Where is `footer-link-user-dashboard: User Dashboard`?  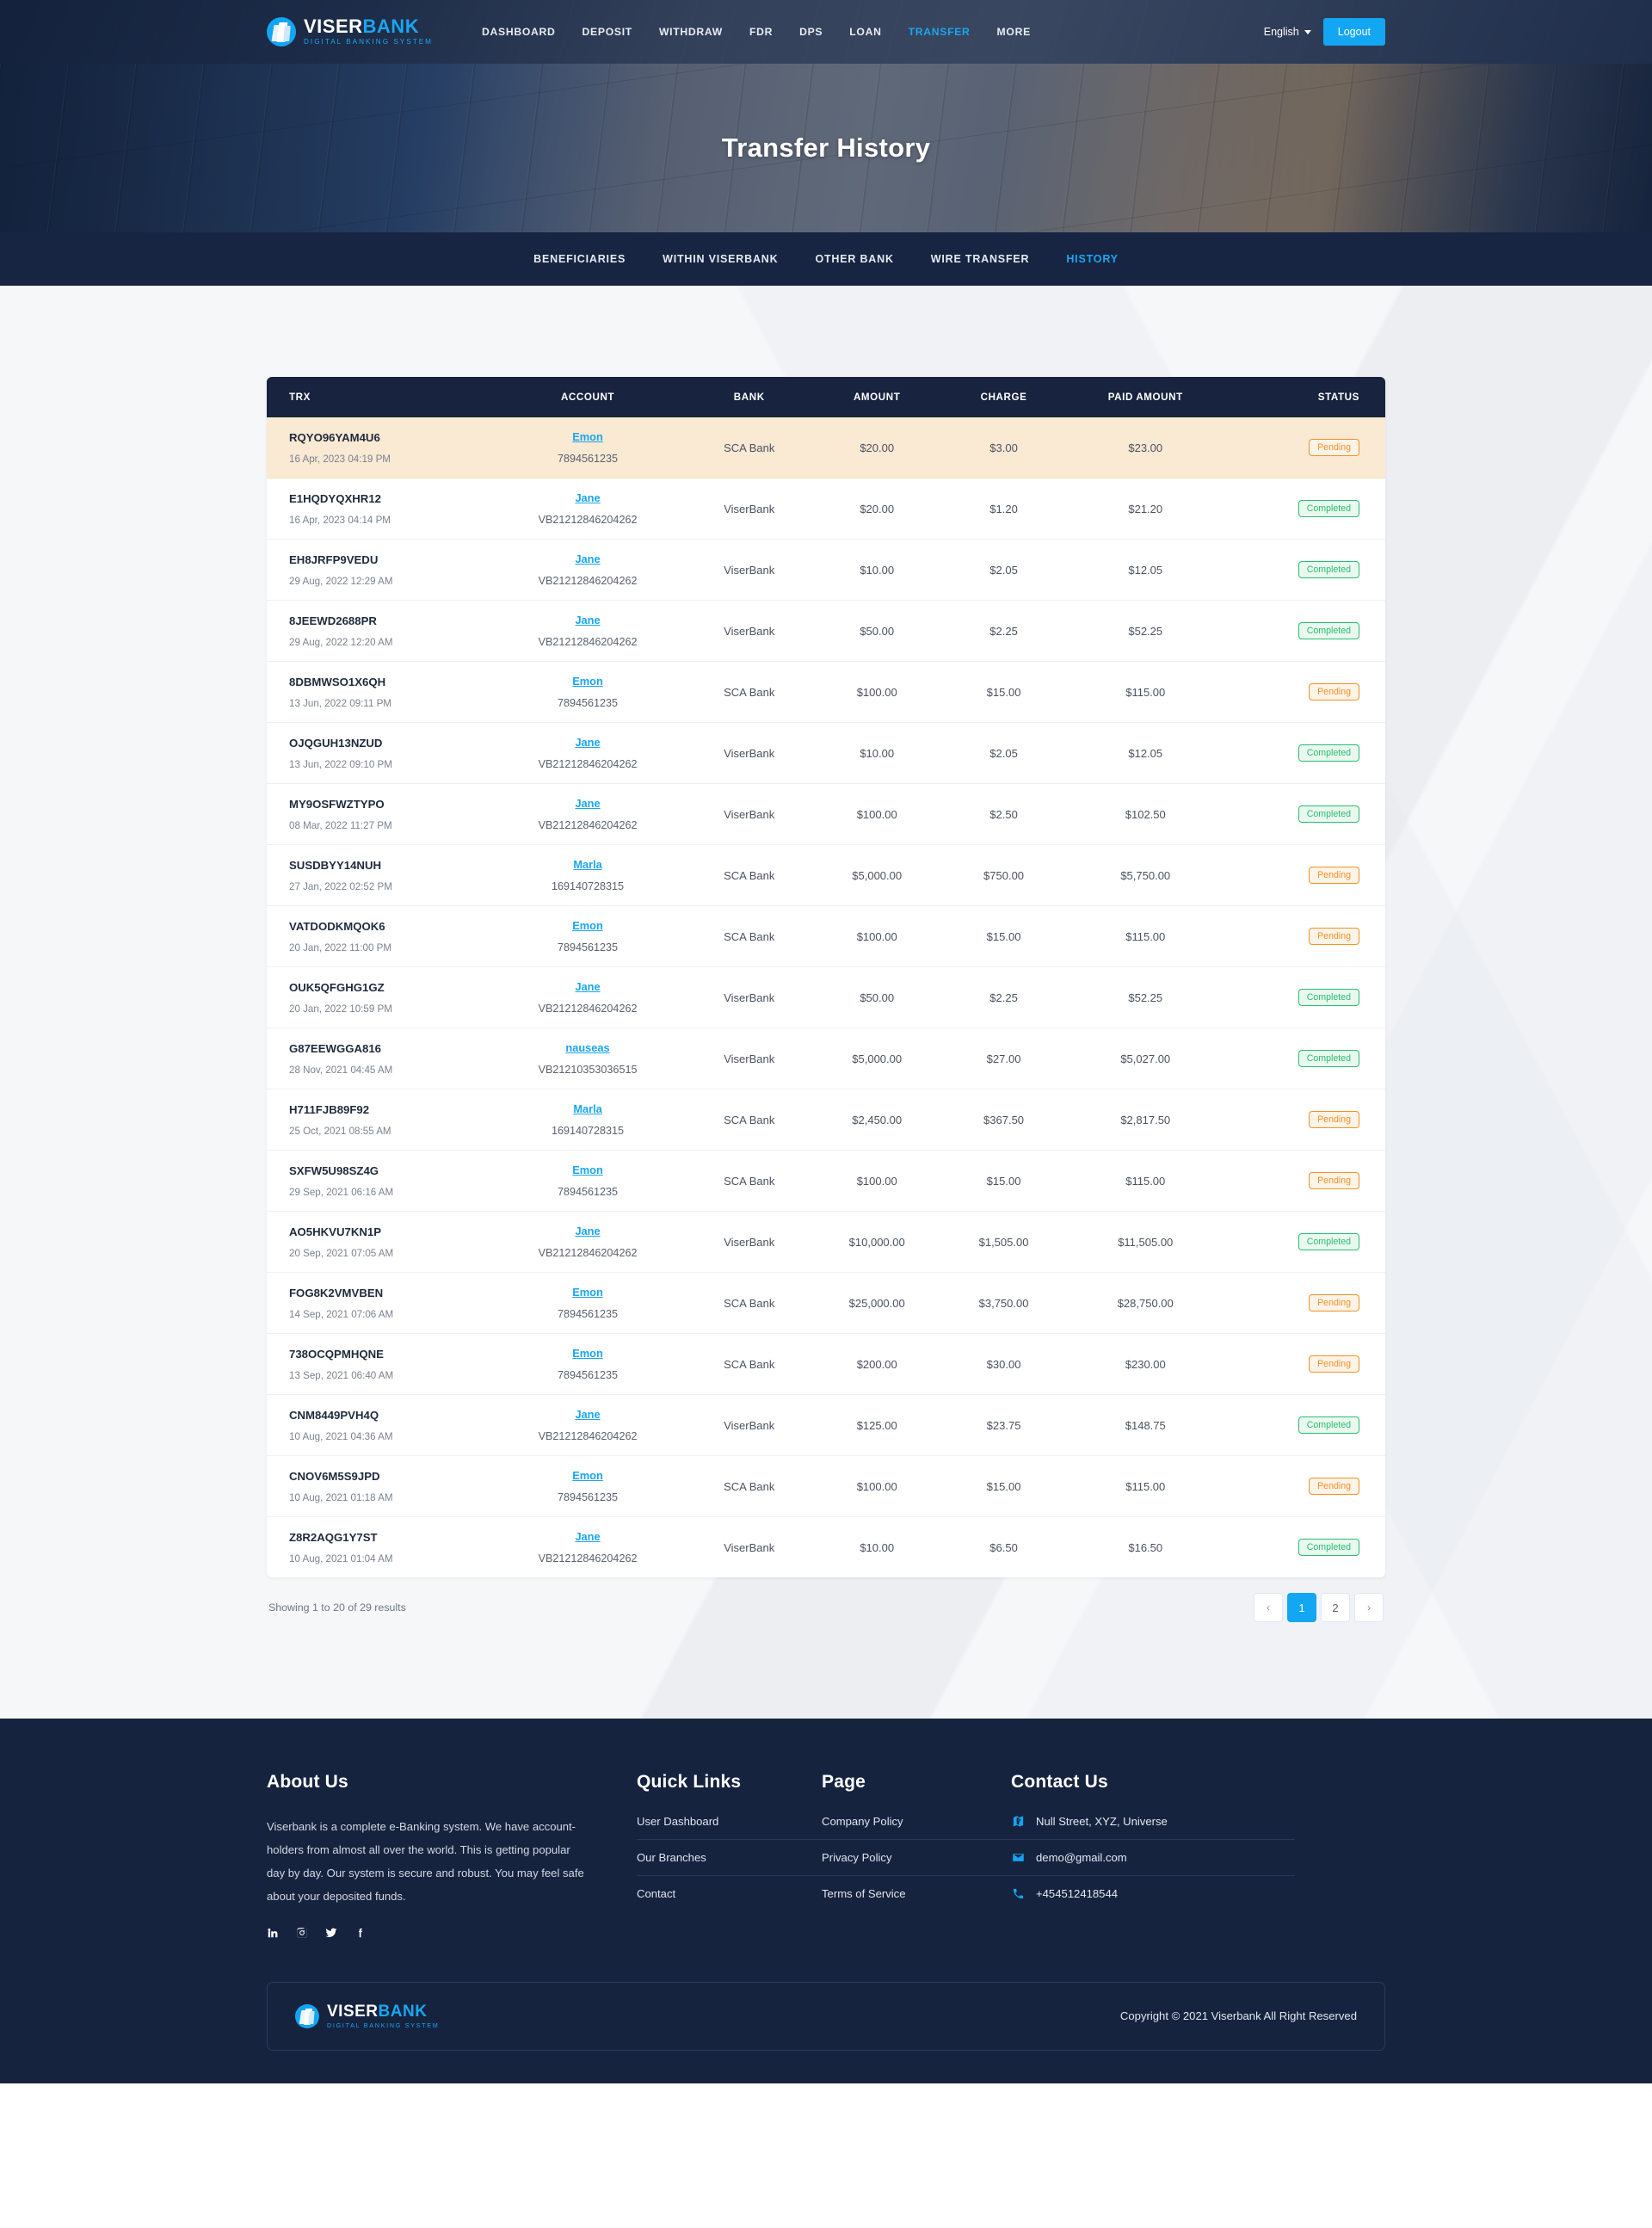
footer-link-user-dashboard: User Dashboard is located at coordinates (729, 1827).